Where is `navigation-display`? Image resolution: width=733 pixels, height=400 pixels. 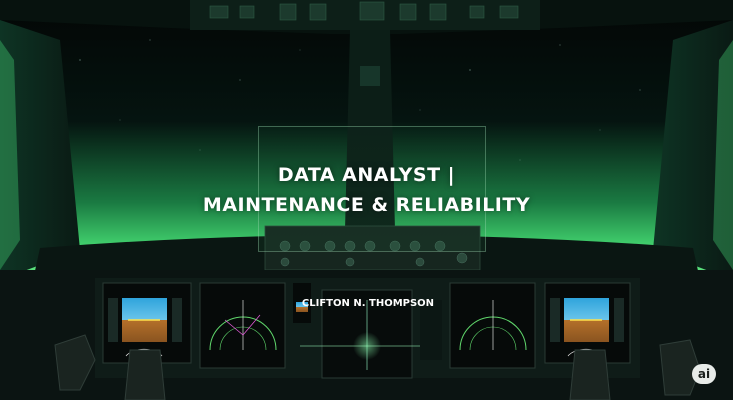 navigation-display is located at coordinates (242, 325).